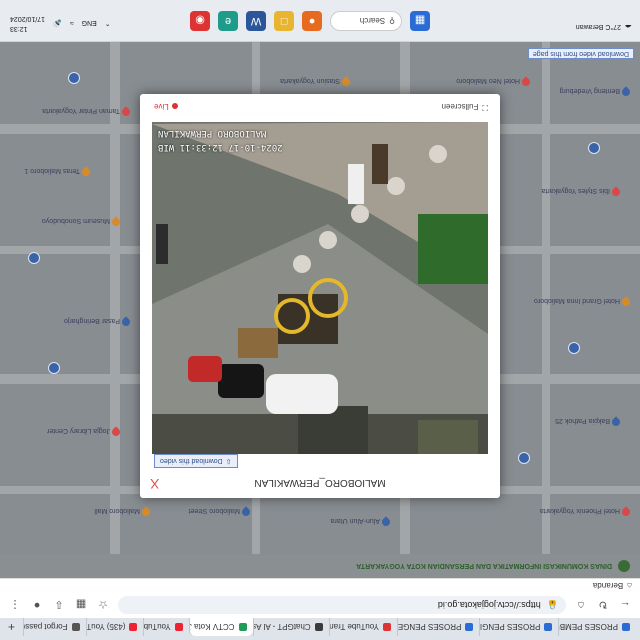  Describe the element at coordinates (284, 21) in the screenshot. I see `file-explorer-icon: □` at that location.